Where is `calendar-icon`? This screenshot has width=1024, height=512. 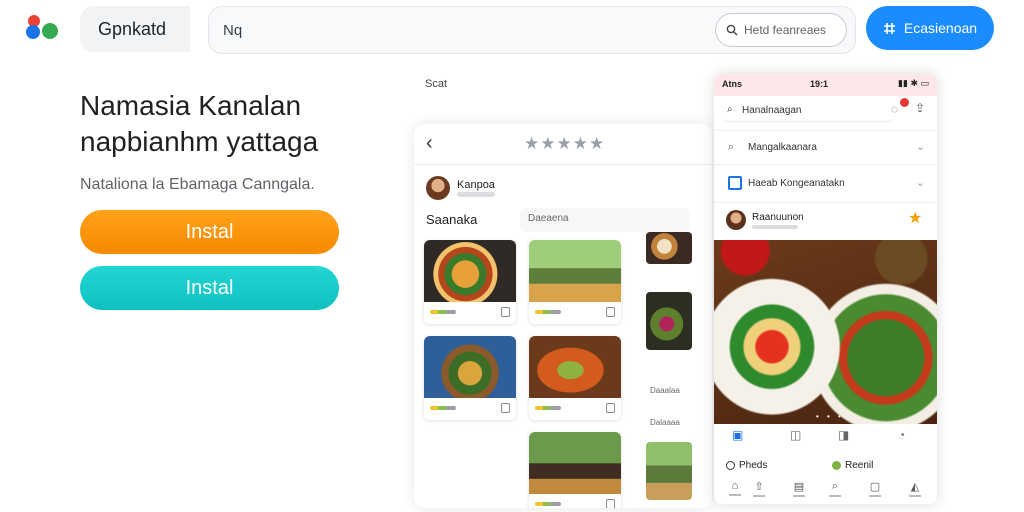
calendar-icon is located at coordinates (735, 183).